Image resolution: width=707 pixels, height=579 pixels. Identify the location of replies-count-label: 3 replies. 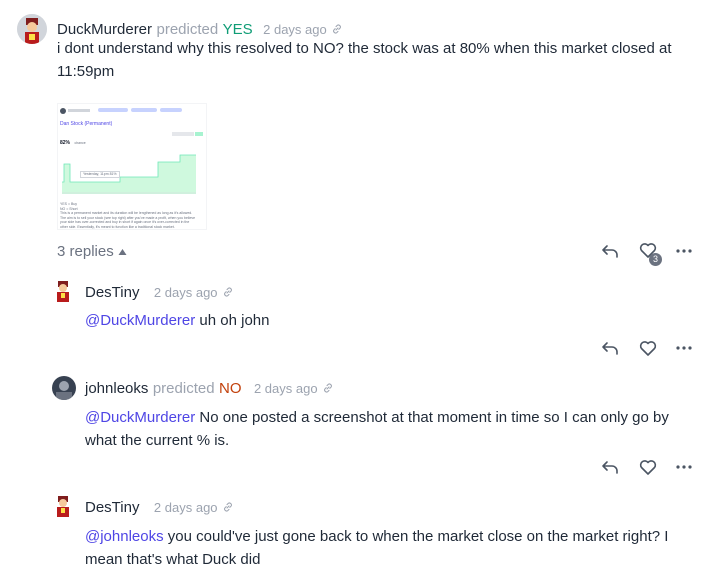
(85, 251).